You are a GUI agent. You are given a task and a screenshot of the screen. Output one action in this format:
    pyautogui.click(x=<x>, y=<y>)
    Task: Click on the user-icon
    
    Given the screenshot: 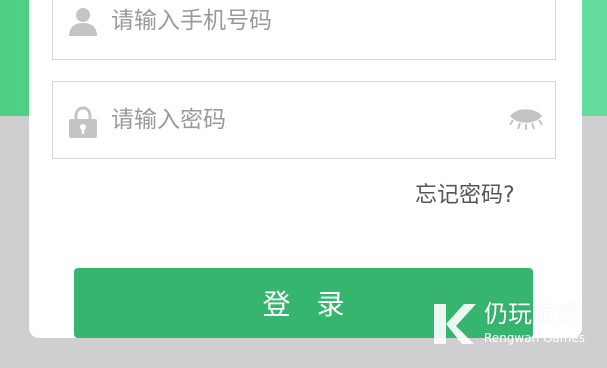 What is the action you would take?
    pyautogui.click(x=83, y=22)
    